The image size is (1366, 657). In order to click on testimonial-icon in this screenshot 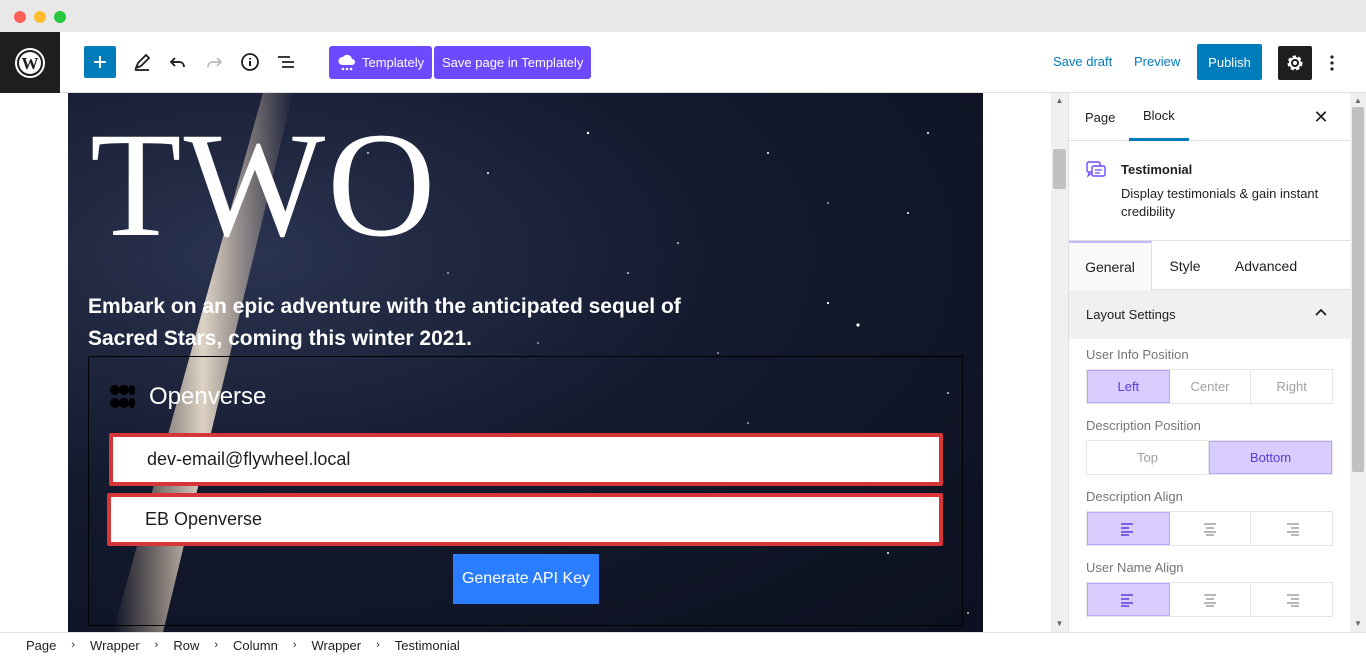, I will do `click(1096, 172)`.